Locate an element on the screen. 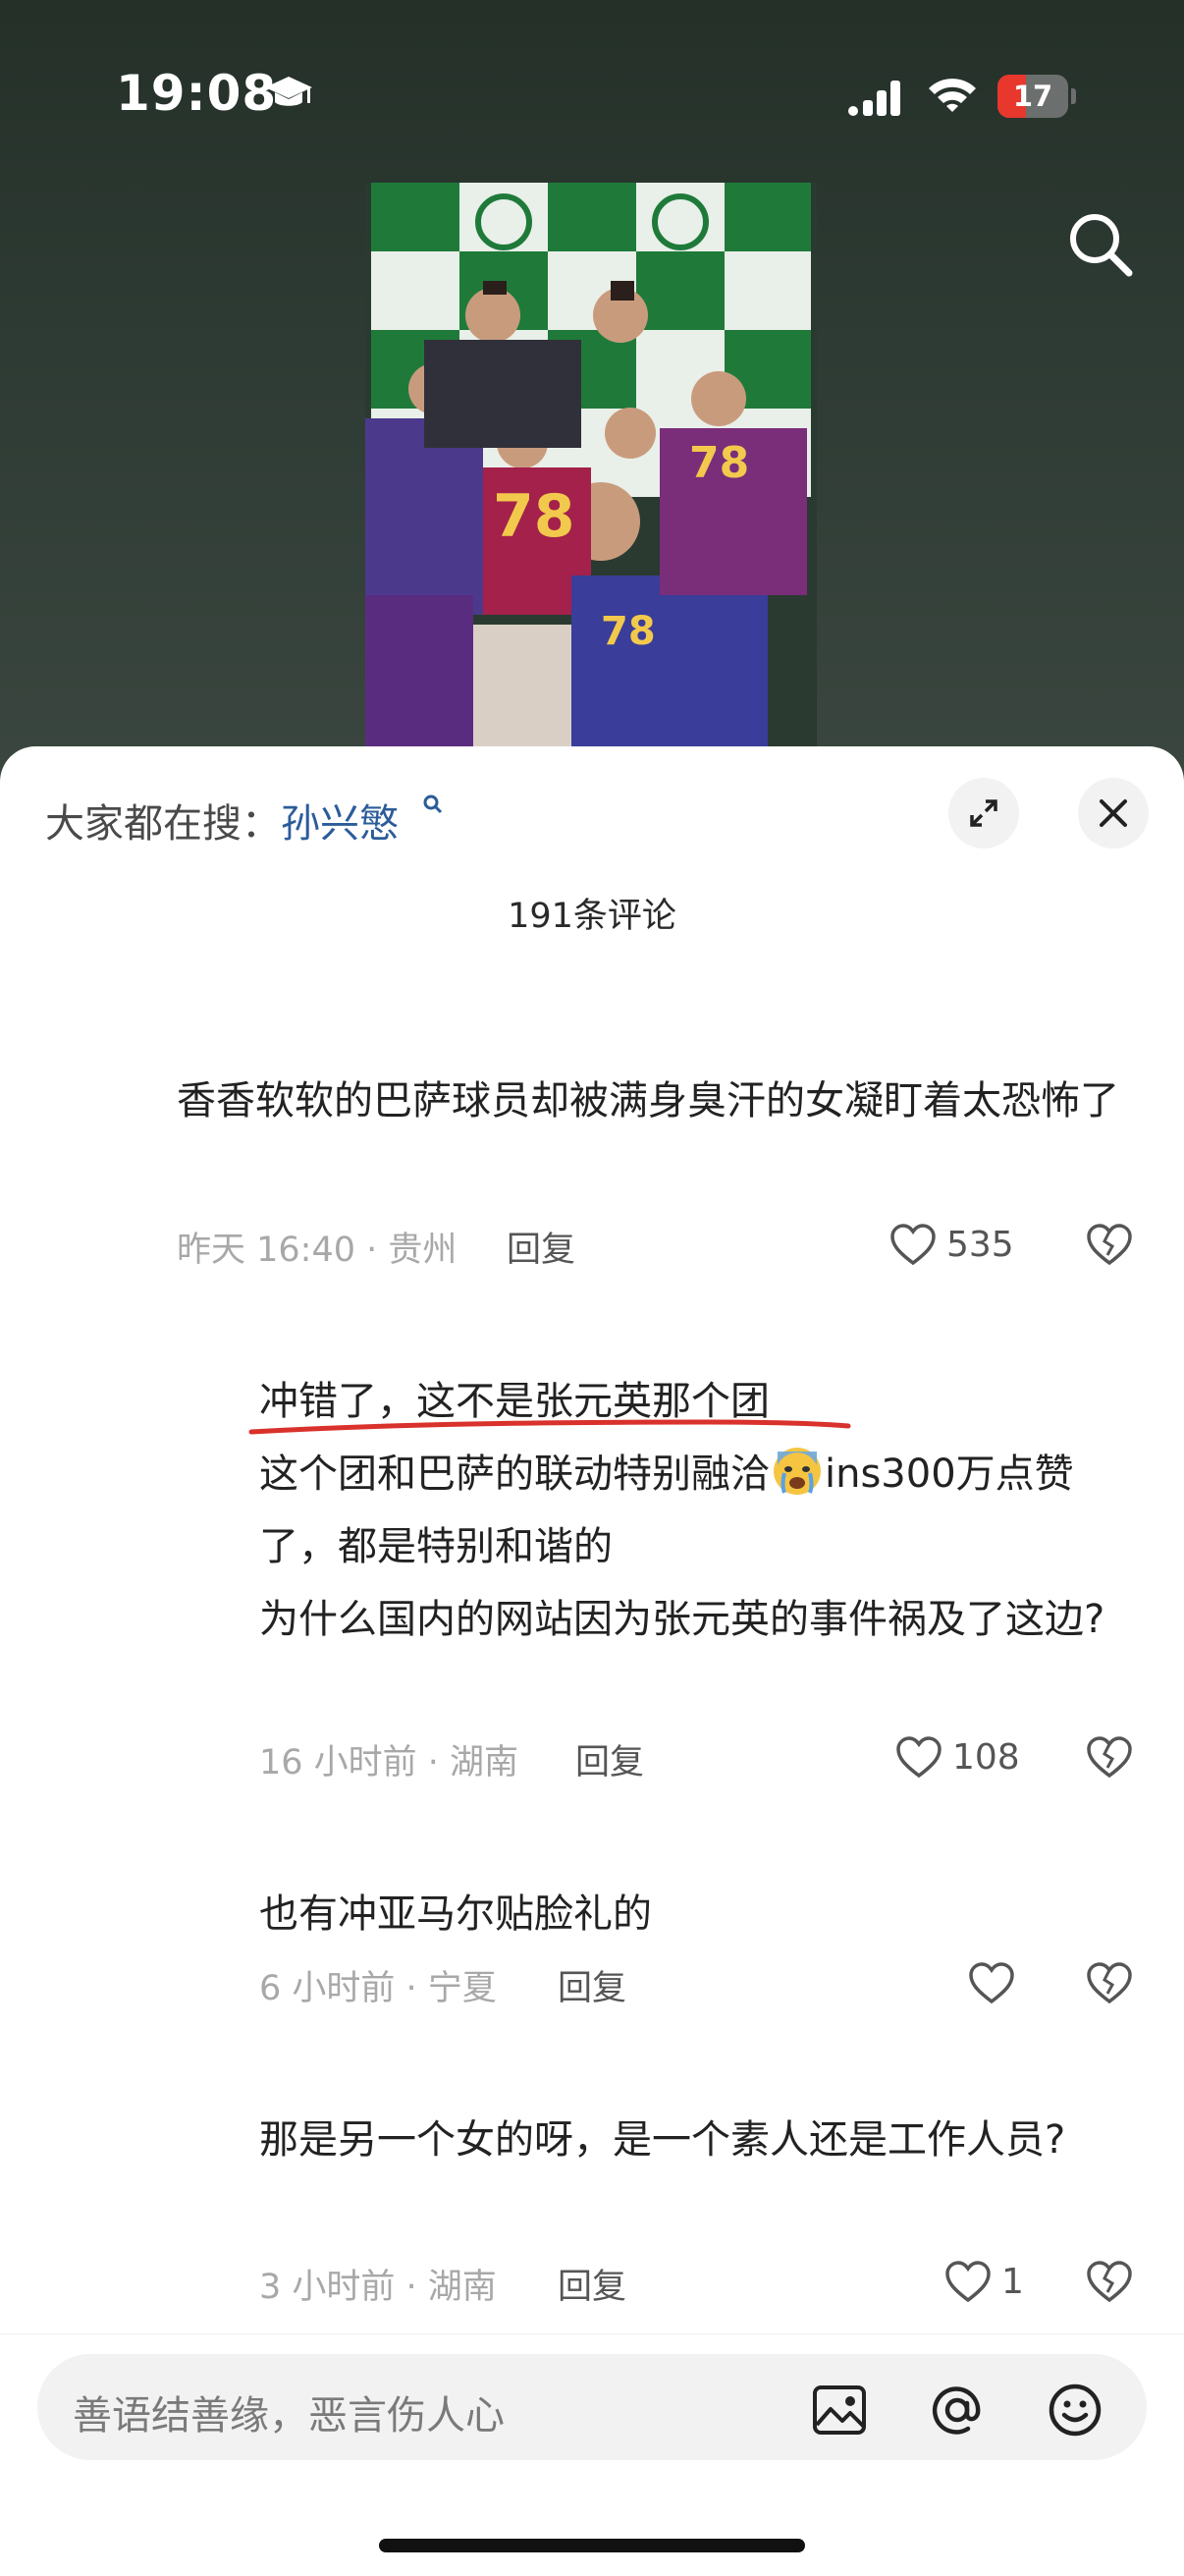 The width and height of the screenshot is (1184, 2576). like-count: 535 is located at coordinates (980, 1245).